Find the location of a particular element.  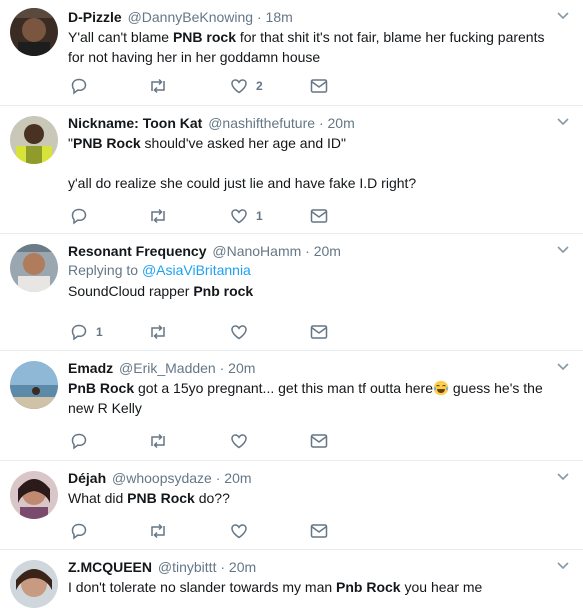

display-name: Déjah is located at coordinates (87, 478).